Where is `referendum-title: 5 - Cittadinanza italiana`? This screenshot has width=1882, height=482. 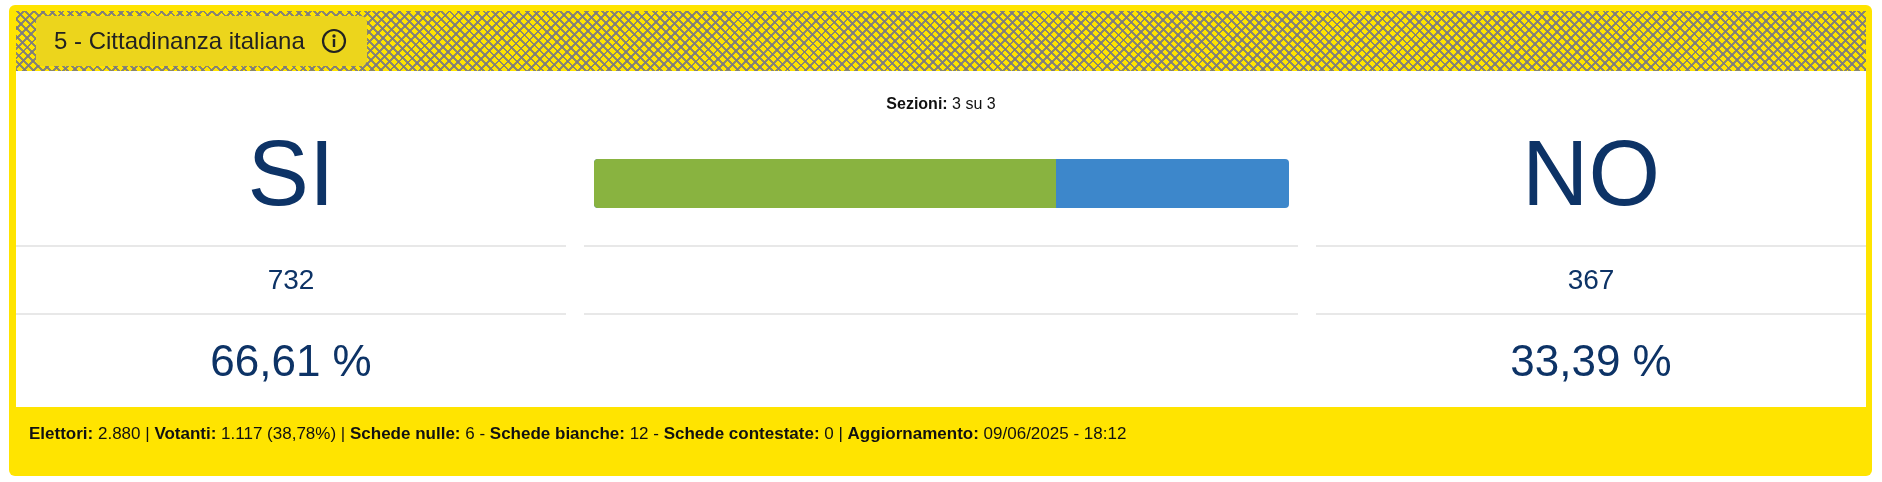 referendum-title: 5 - Cittadinanza italiana is located at coordinates (179, 41).